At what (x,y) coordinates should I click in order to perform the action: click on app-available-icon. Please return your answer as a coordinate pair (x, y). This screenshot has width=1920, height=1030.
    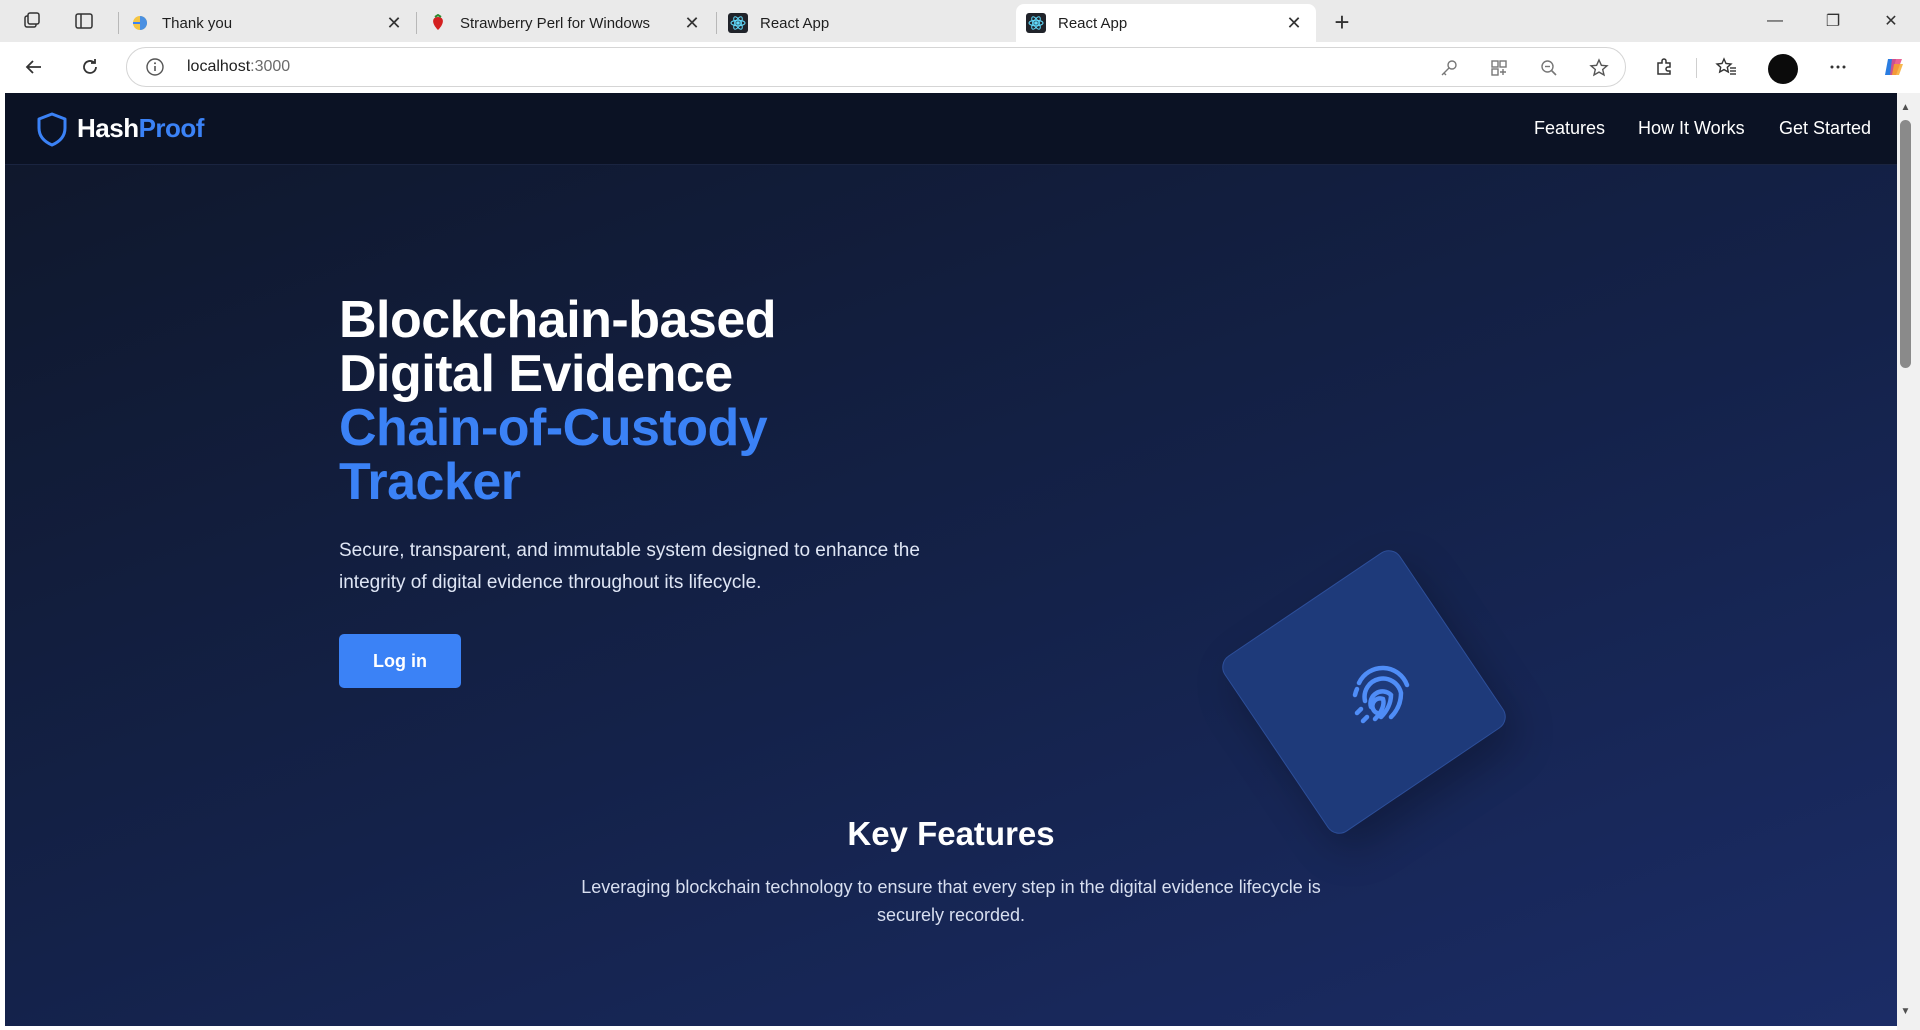
    Looking at the image, I should click on (1499, 68).